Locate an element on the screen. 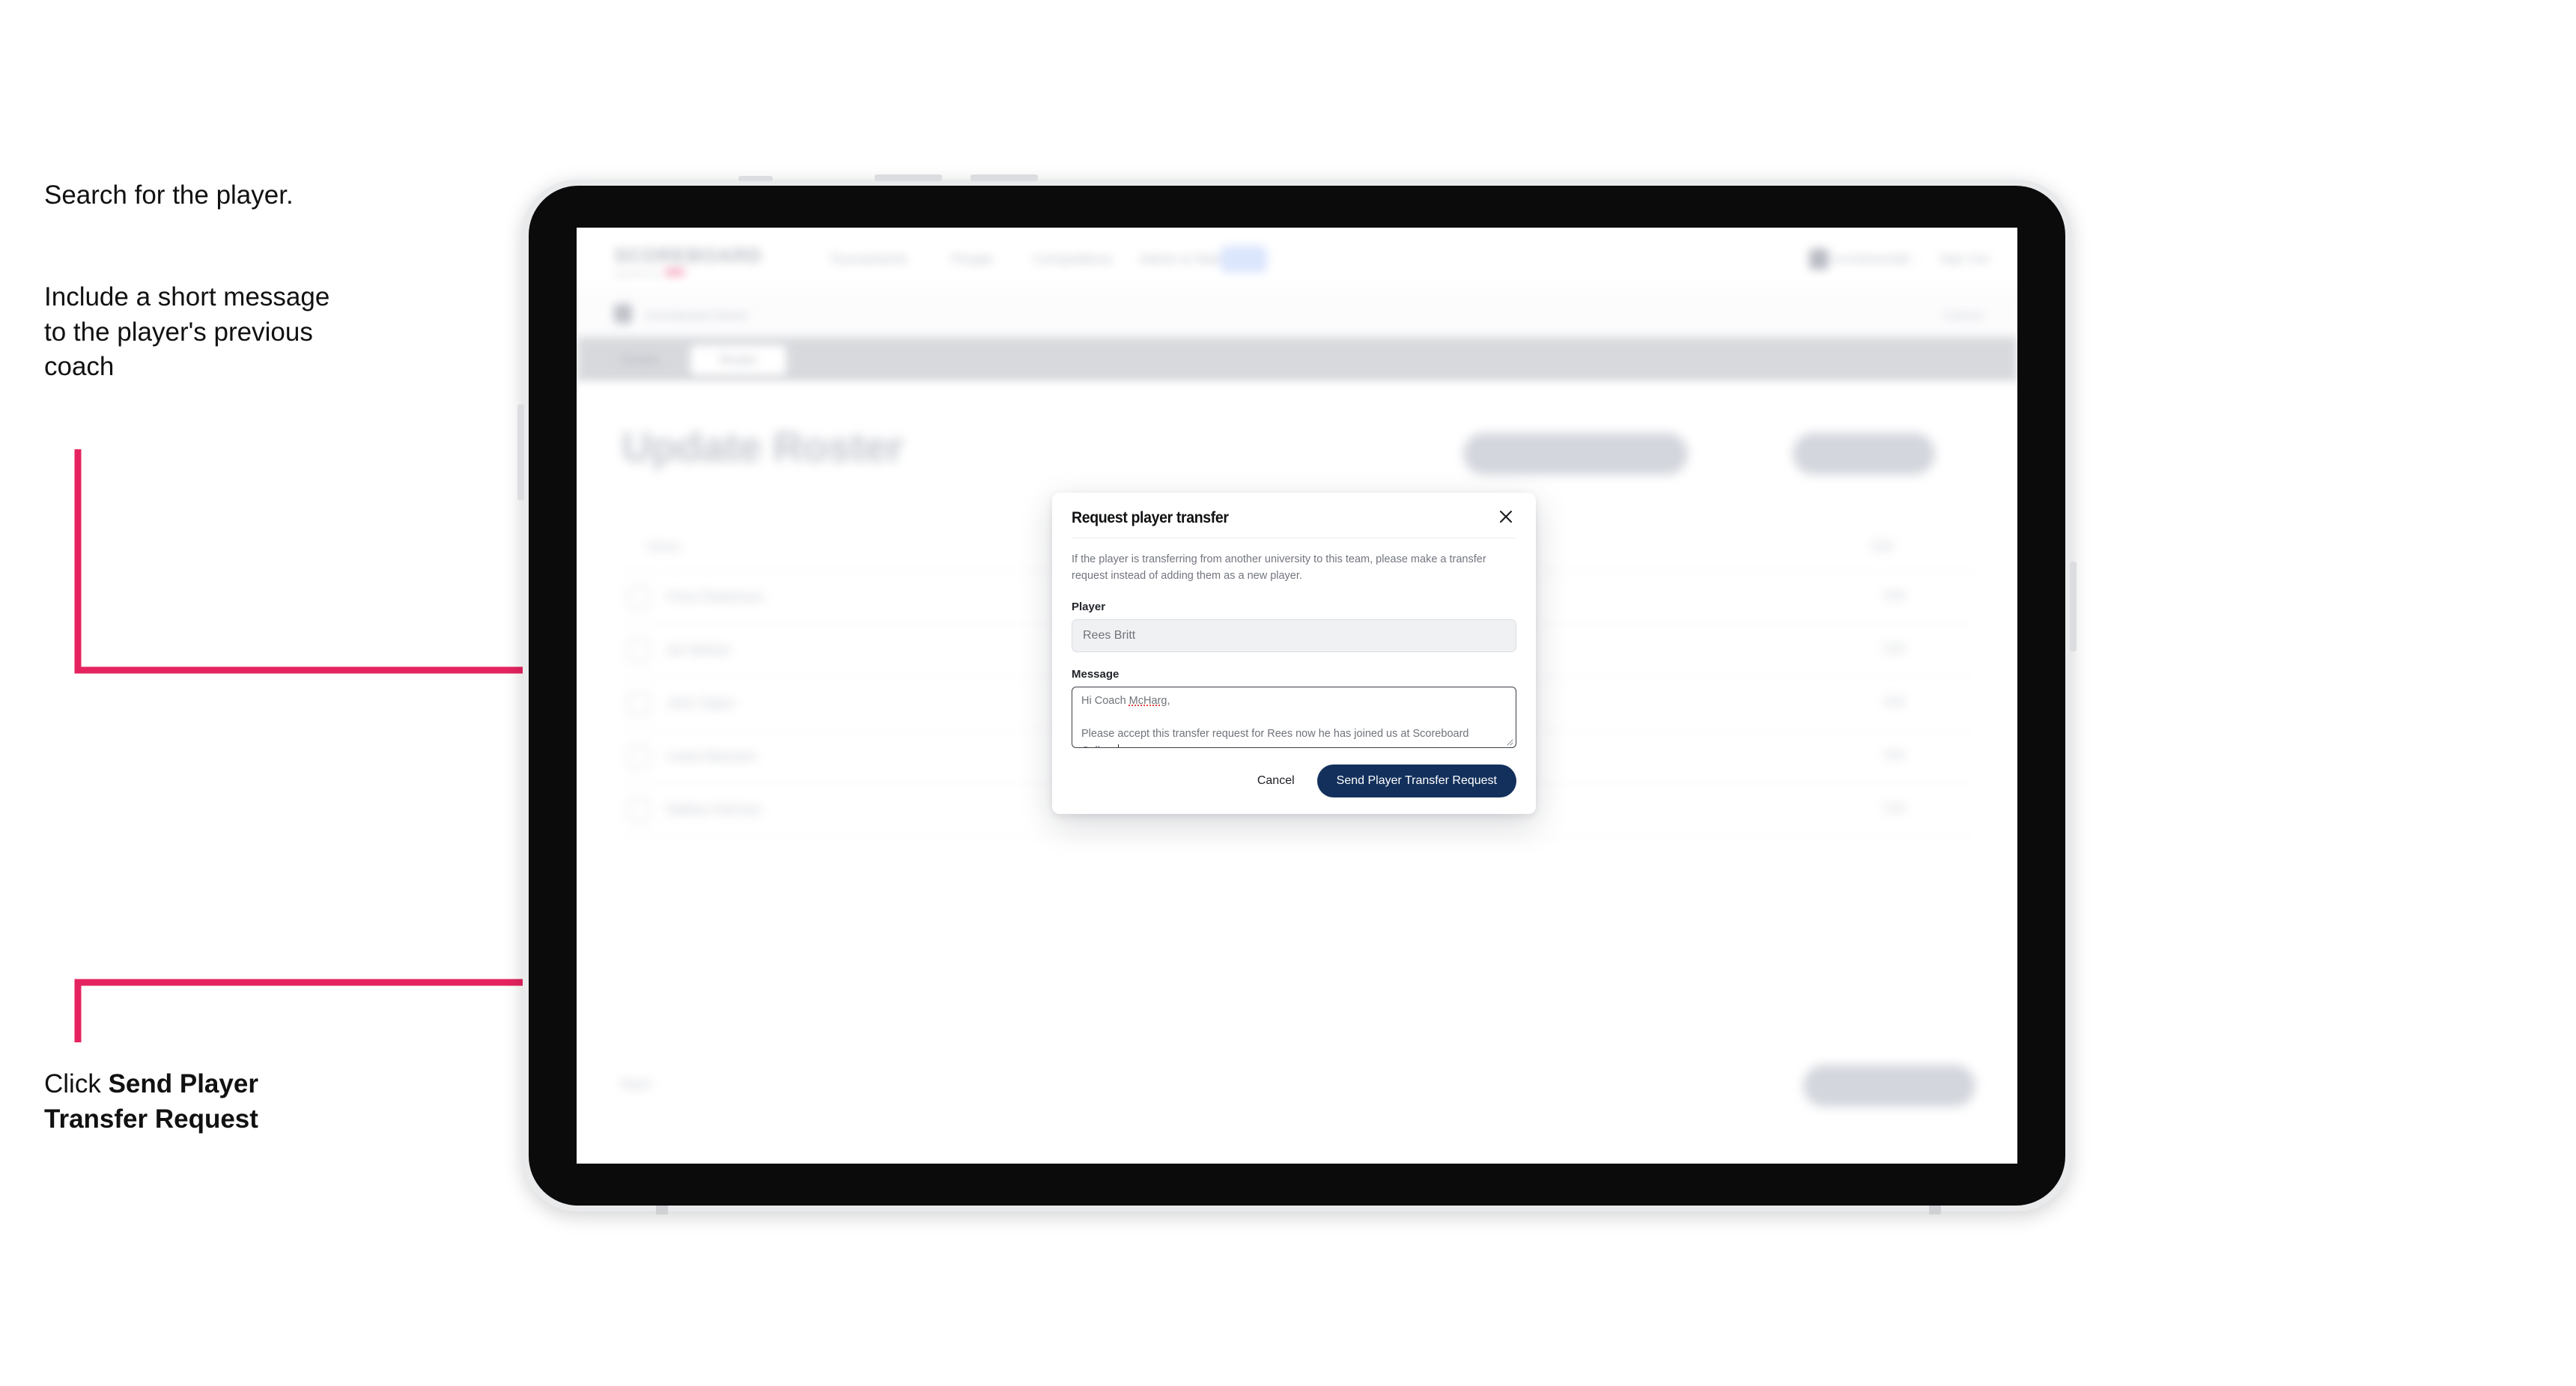  annotation-message-line-3: coach is located at coordinates (79, 367).